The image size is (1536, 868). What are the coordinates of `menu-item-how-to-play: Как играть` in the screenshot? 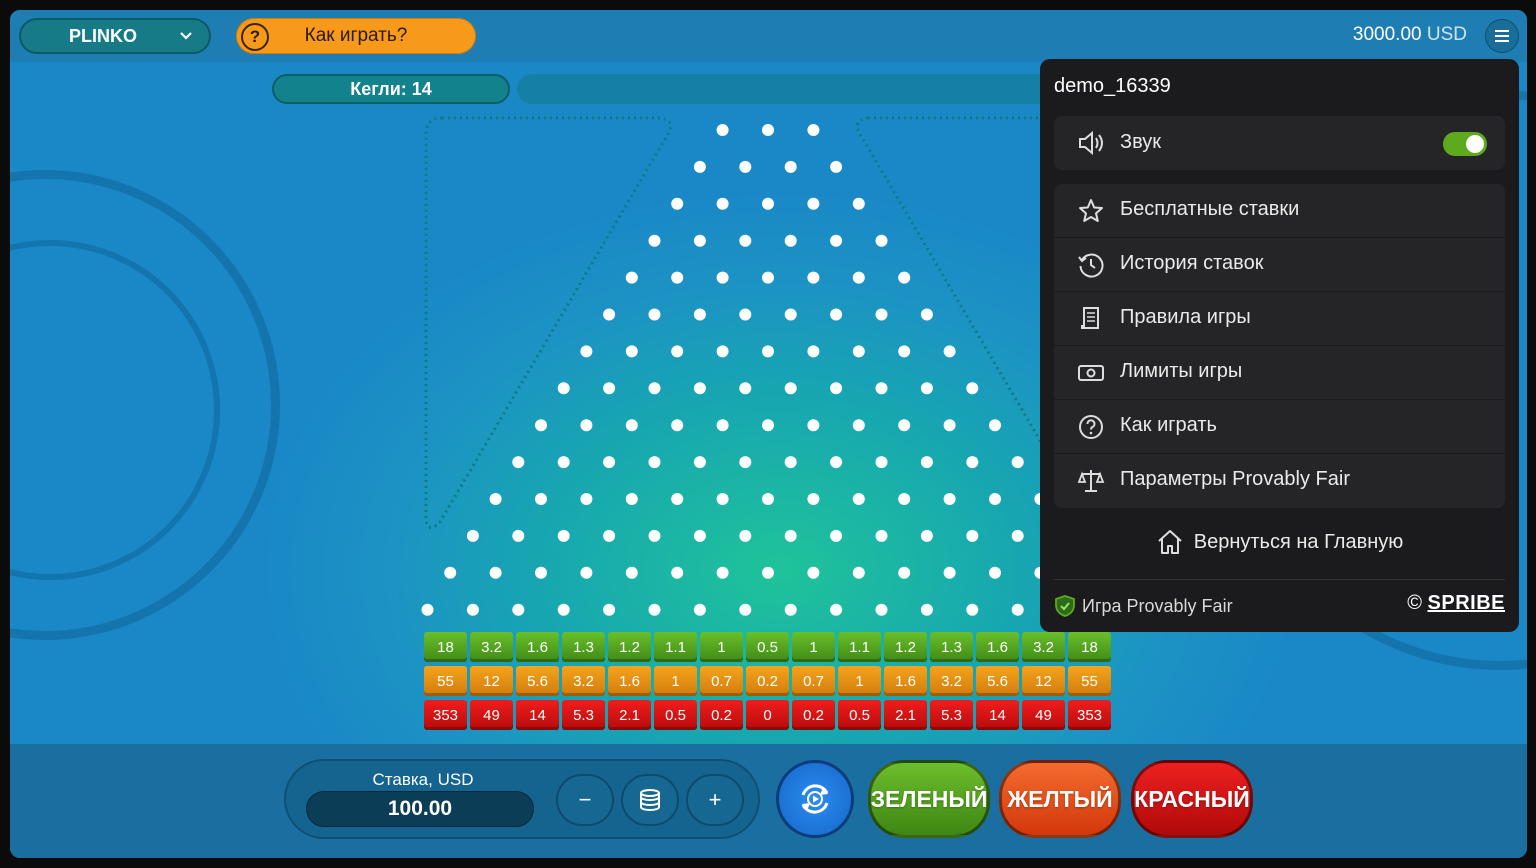 It's located at (1279, 427).